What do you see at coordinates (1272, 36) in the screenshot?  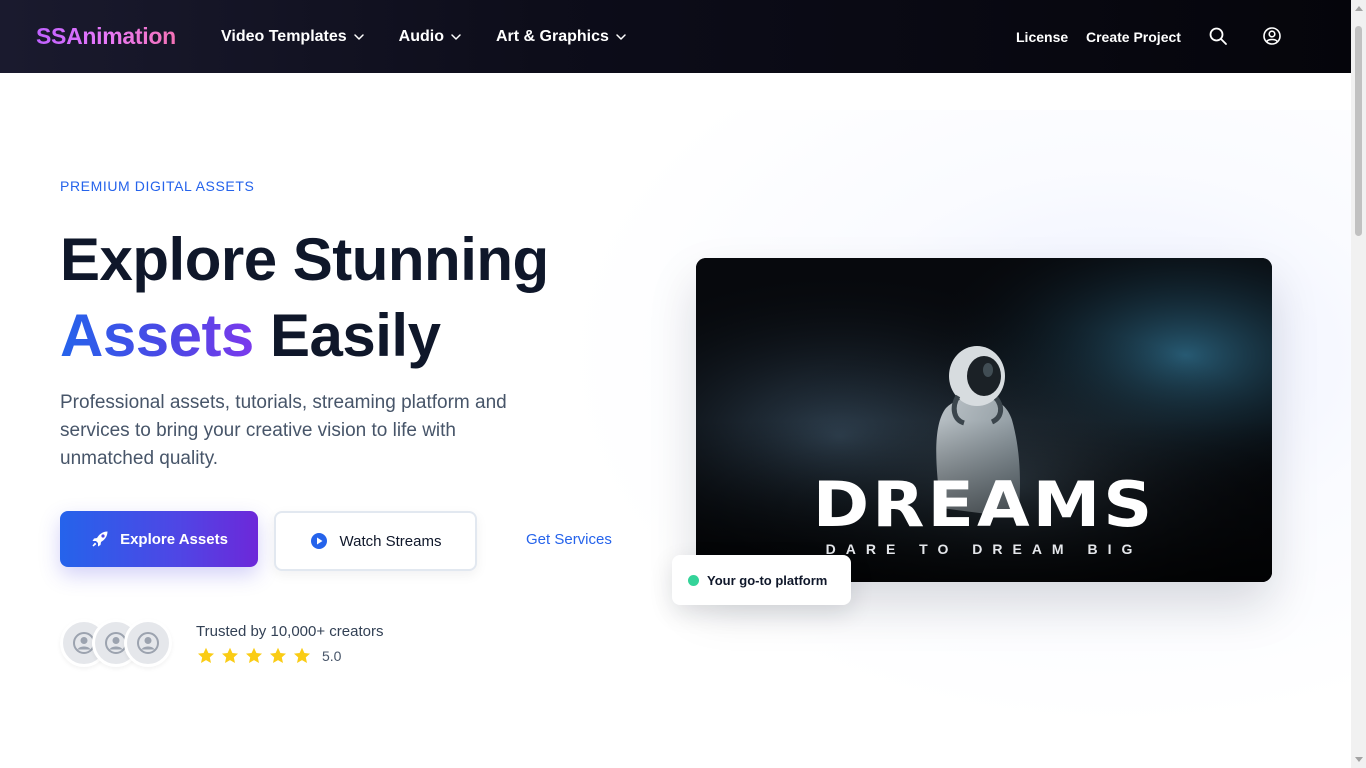 I see `user-circle-icon` at bounding box center [1272, 36].